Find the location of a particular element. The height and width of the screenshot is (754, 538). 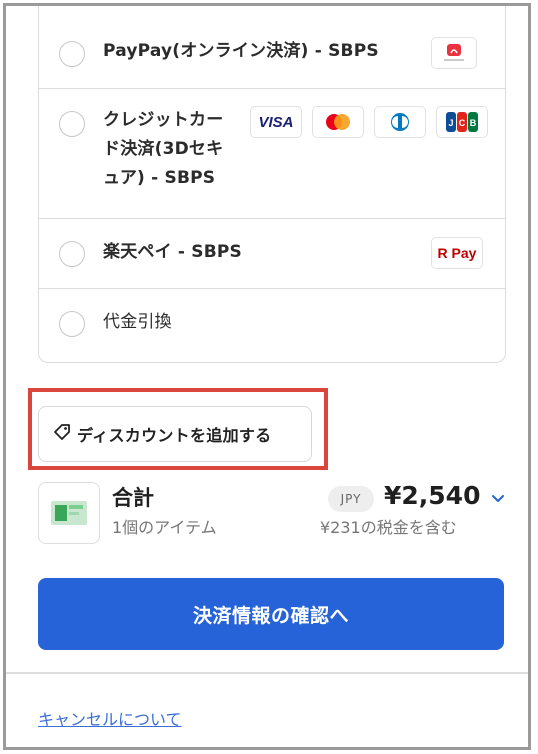

payment-label-line: ド決済(3Dセキ is located at coordinates (163, 149).